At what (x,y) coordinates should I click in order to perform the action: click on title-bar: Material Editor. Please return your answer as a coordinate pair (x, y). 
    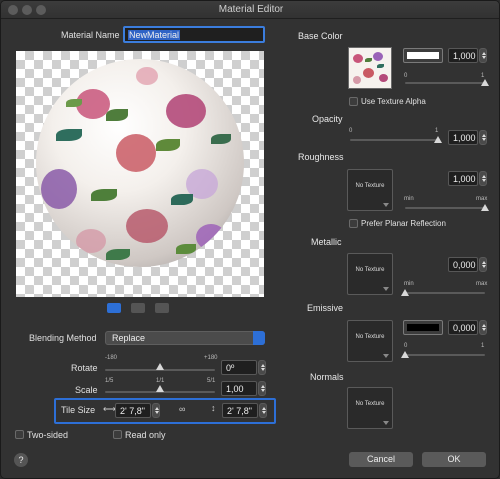
    Looking at the image, I should click on (250, 10).